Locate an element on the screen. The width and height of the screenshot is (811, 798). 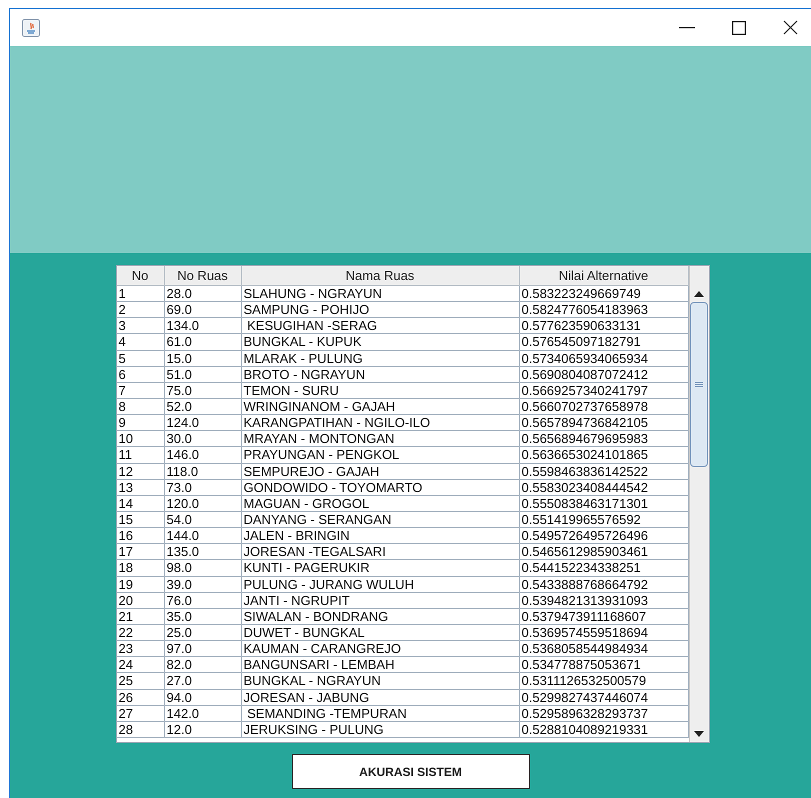
table-cell: SLAHUNG - NGRAYUN is located at coordinates (381, 294).